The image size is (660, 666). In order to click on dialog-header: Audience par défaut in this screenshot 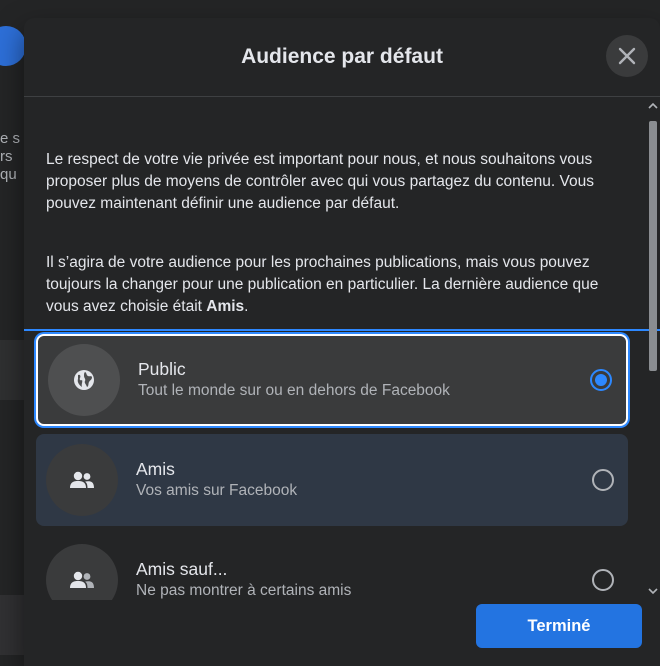, I will do `click(342, 57)`.